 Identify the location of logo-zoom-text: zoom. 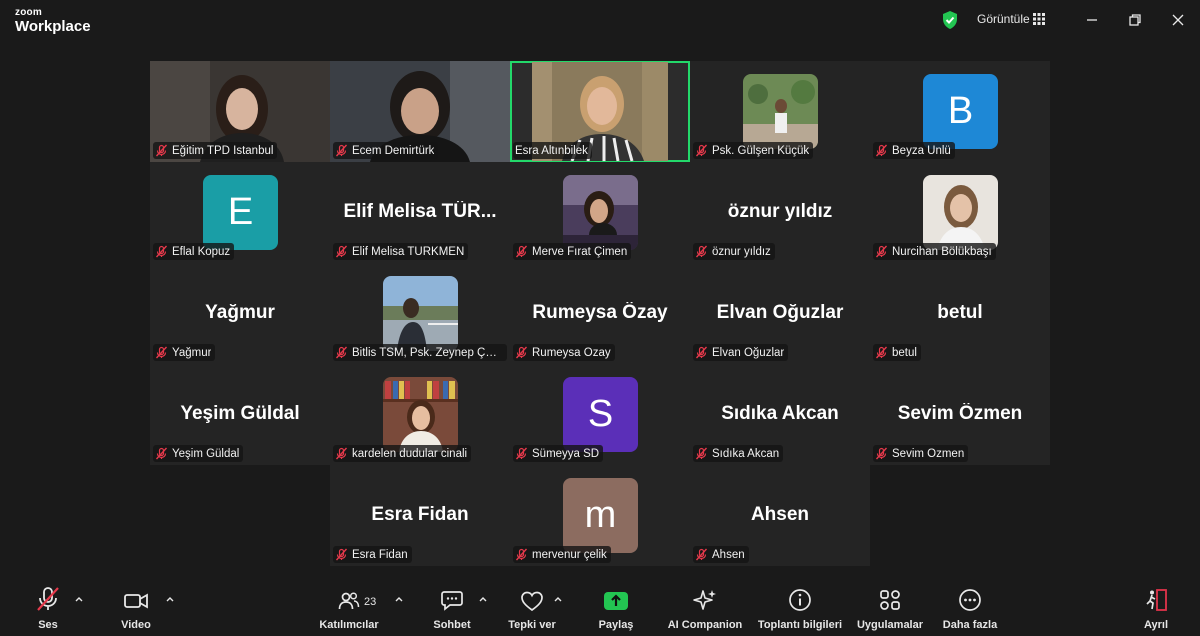
(28, 12).